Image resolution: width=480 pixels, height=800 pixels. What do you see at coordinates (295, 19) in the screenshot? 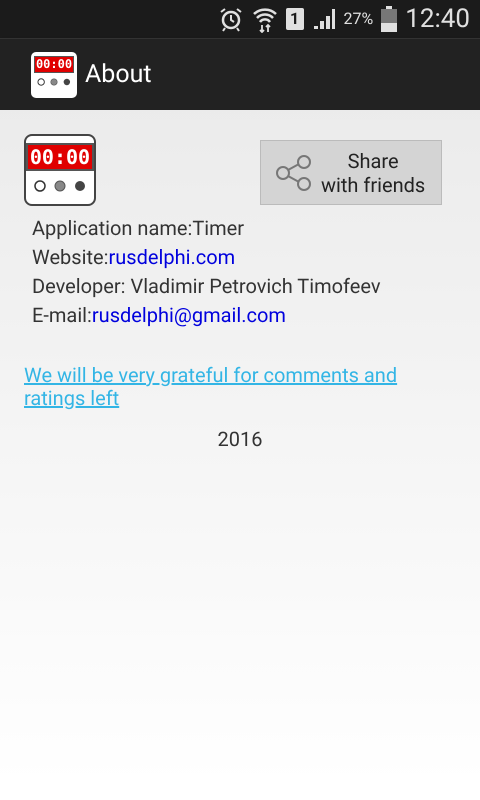
I see `sim-indicator: 1` at bounding box center [295, 19].